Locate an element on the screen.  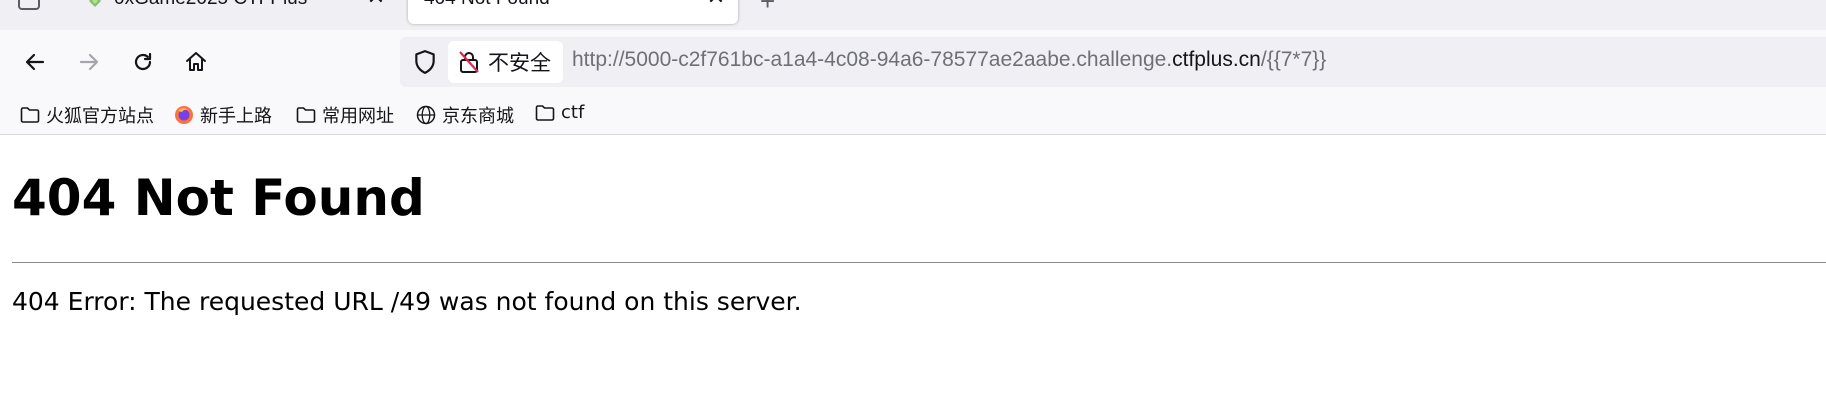
tracking-protection-shield-icon is located at coordinates (425, 62).